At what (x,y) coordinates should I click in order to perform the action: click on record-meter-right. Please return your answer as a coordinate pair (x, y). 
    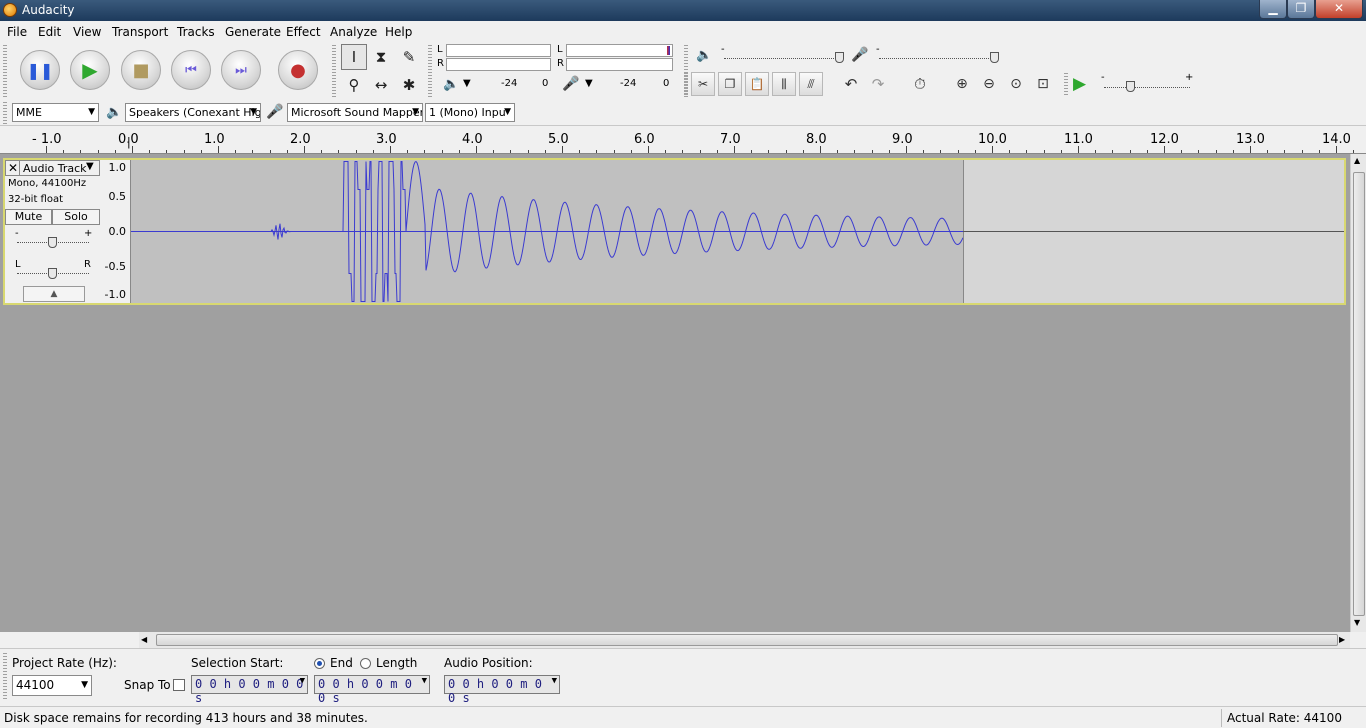
    Looking at the image, I should click on (619, 64).